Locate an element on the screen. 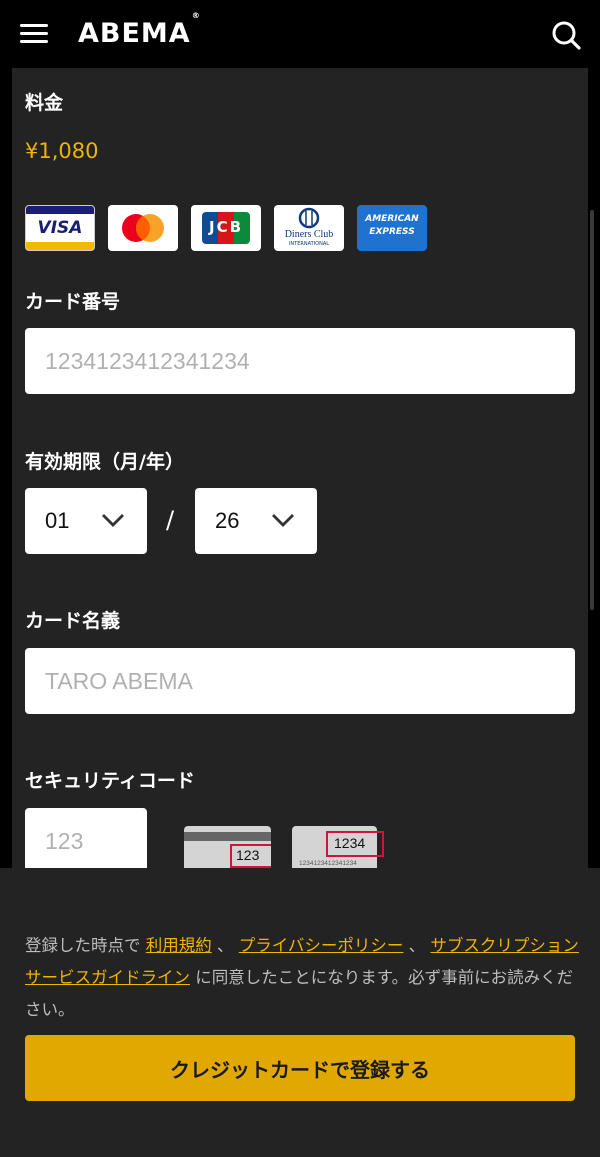 The image size is (600, 1157). card-number-input is located at coordinates (300, 361).